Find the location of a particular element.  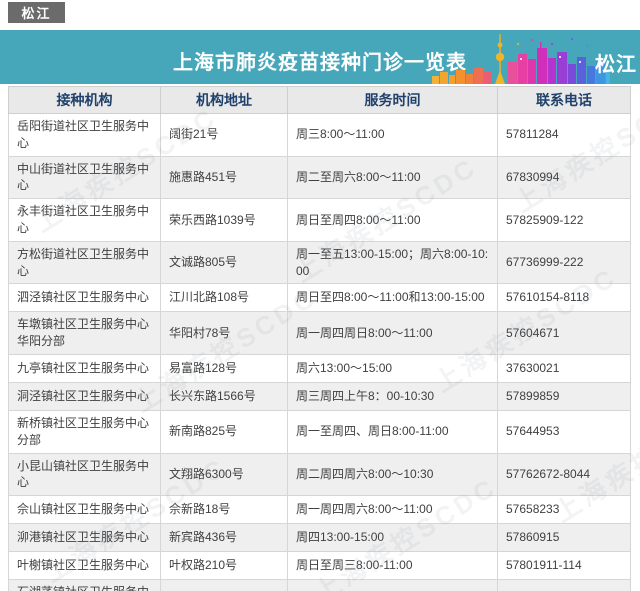

cell-address: 文诚路805号 is located at coordinates (224, 262).